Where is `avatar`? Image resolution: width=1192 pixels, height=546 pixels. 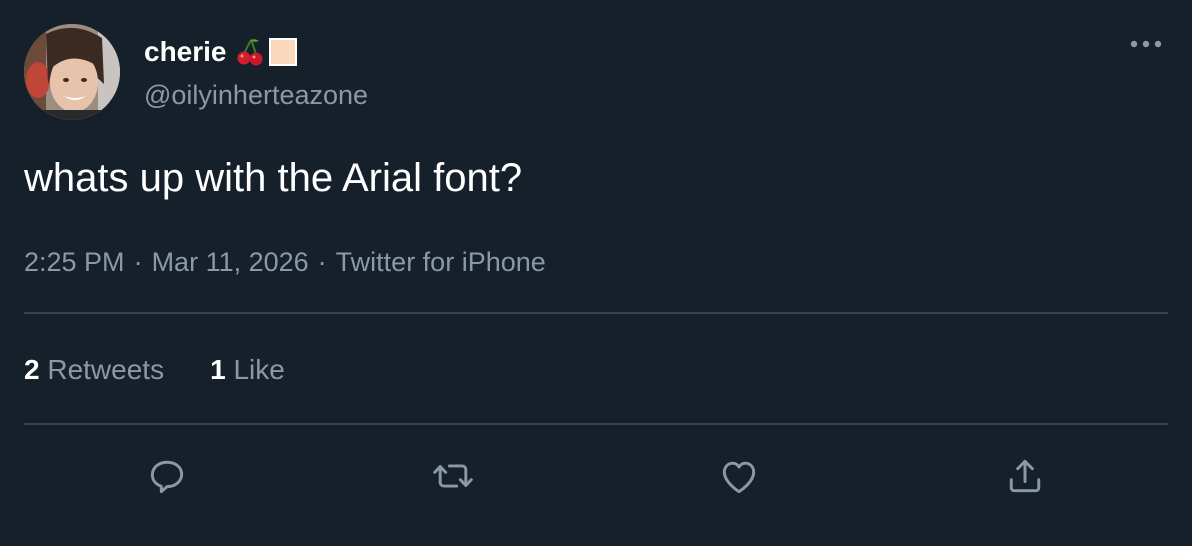
avatar is located at coordinates (72, 72).